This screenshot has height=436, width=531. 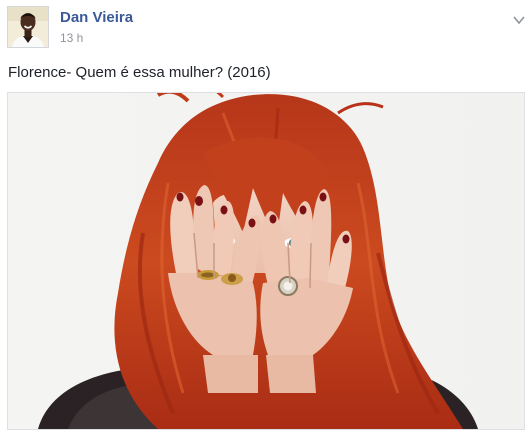 What do you see at coordinates (519, 18) in the screenshot?
I see `chevron-down-icon` at bounding box center [519, 18].